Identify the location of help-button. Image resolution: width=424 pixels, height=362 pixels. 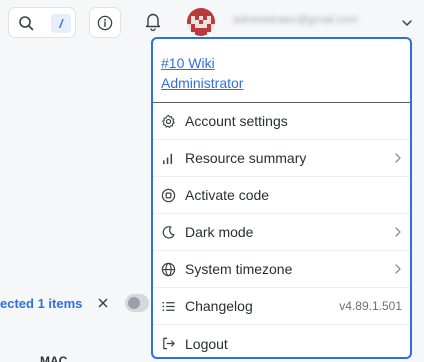
(105, 22).